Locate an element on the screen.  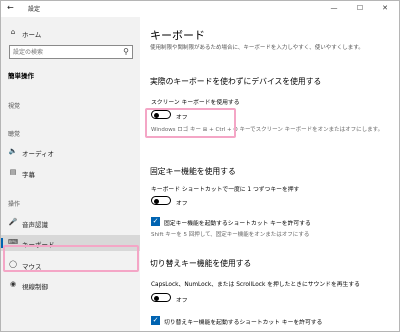
sidebar-item-audio: 🔈 オーディオ is located at coordinates (70, 152).